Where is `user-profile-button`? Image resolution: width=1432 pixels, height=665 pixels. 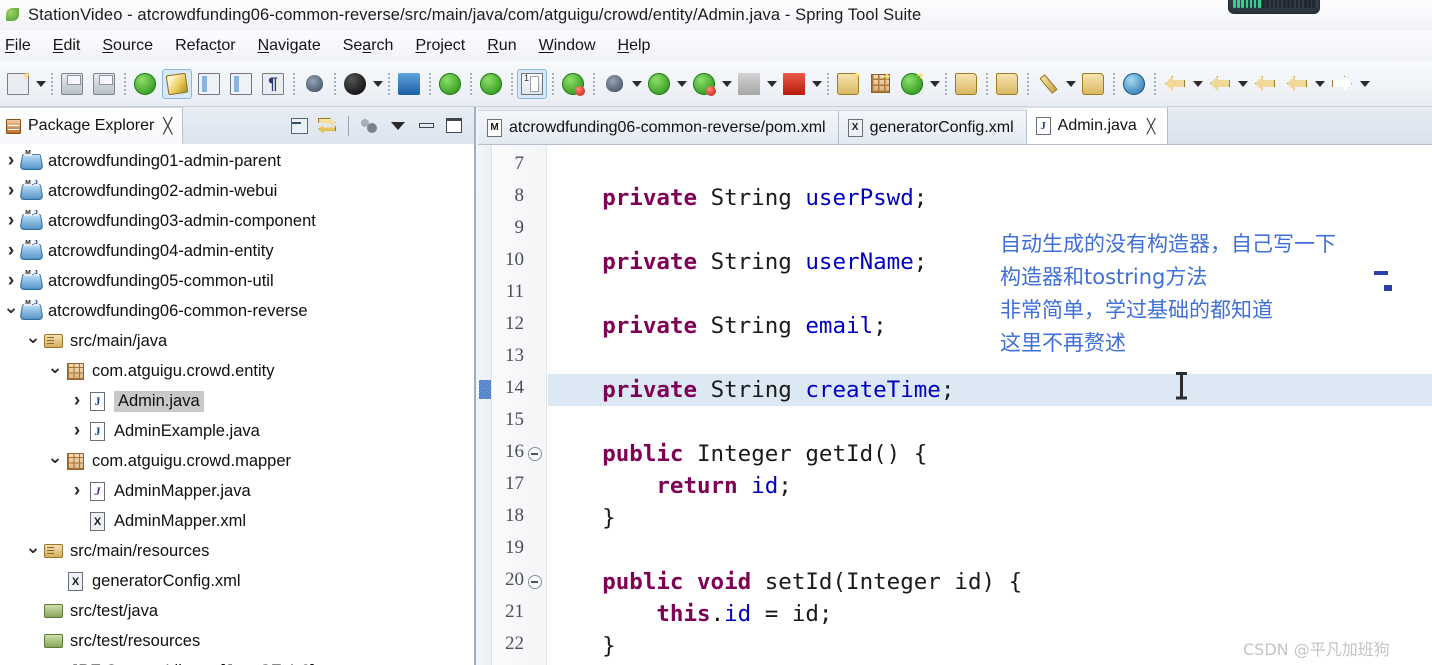 user-profile-button is located at coordinates (355, 84).